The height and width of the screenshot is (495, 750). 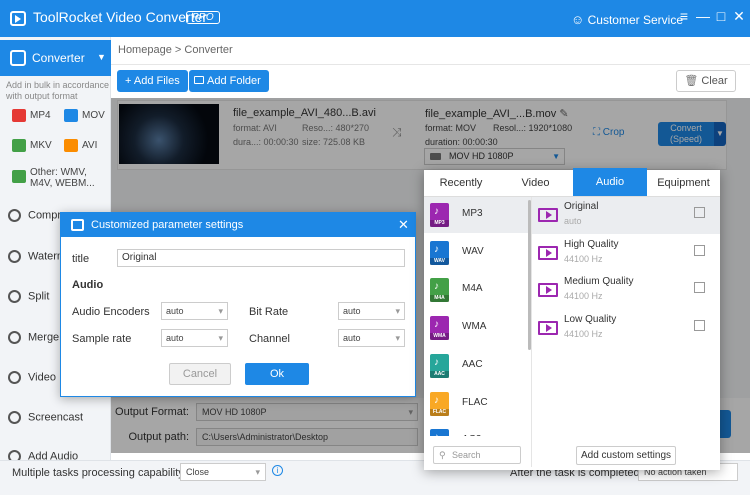 What do you see at coordinates (703, 16) in the screenshot?
I see `minimize-icon: —` at bounding box center [703, 16].